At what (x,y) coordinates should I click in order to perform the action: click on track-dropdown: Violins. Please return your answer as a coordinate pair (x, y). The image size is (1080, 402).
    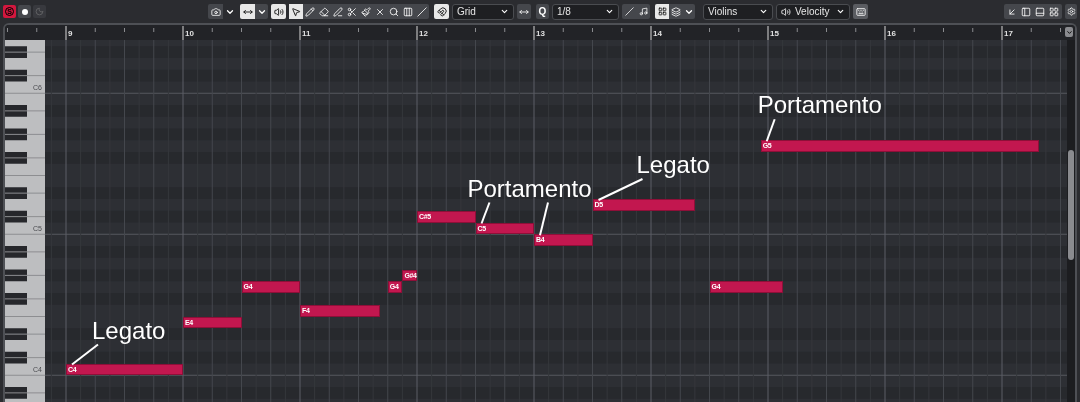
    Looking at the image, I should click on (738, 11).